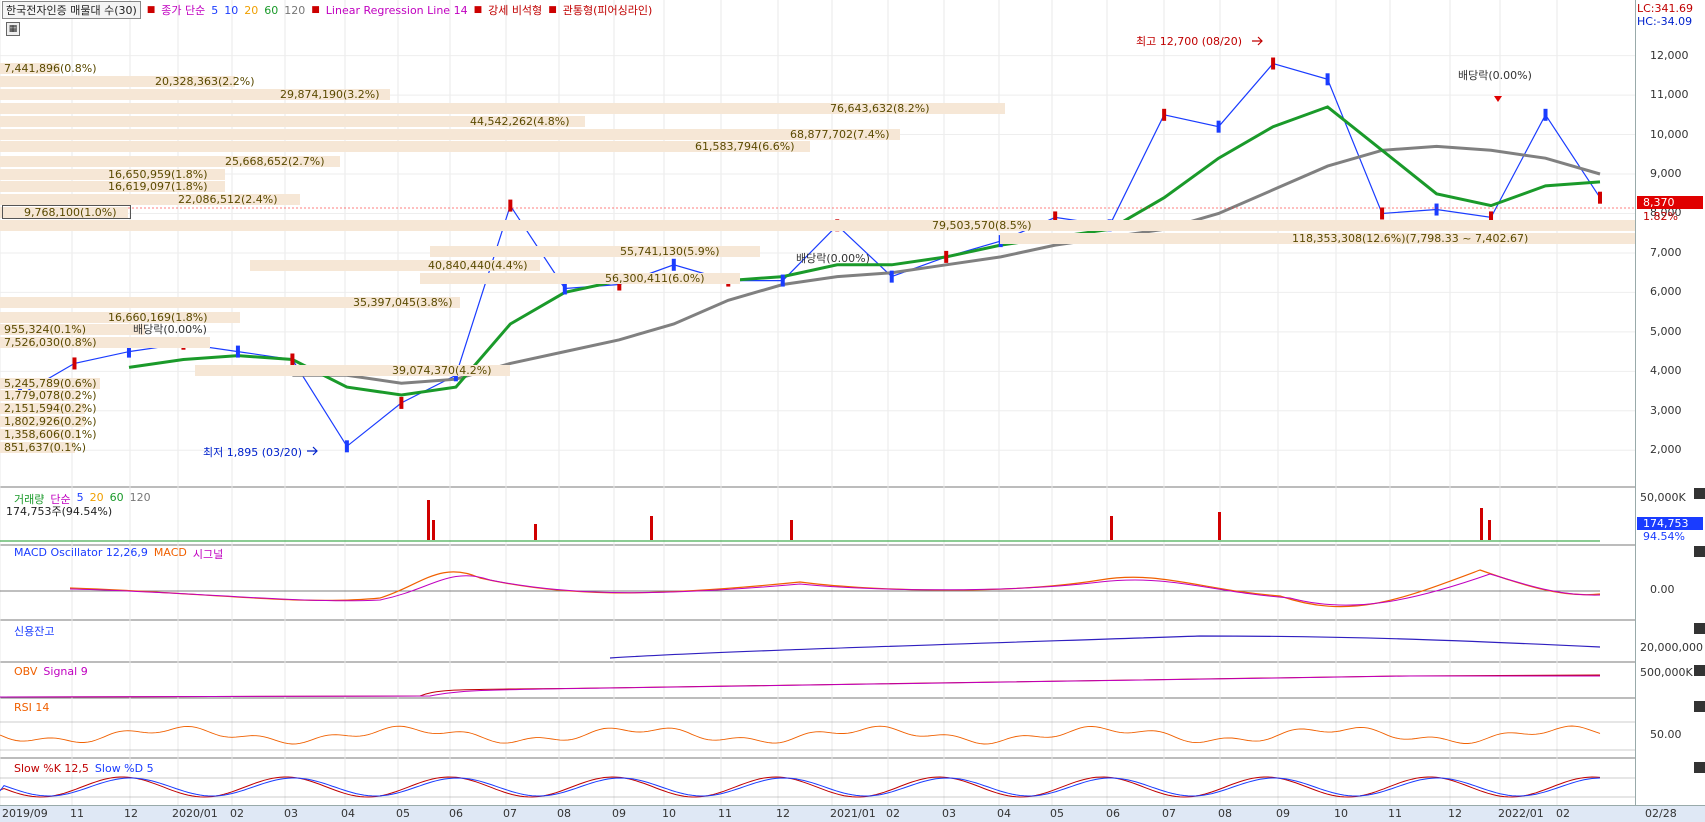 This screenshot has width=1705, height=822. What do you see at coordinates (50, 421) in the screenshot?
I see `volume-profile-label: 1,802,926(0.2%)` at bounding box center [50, 421].